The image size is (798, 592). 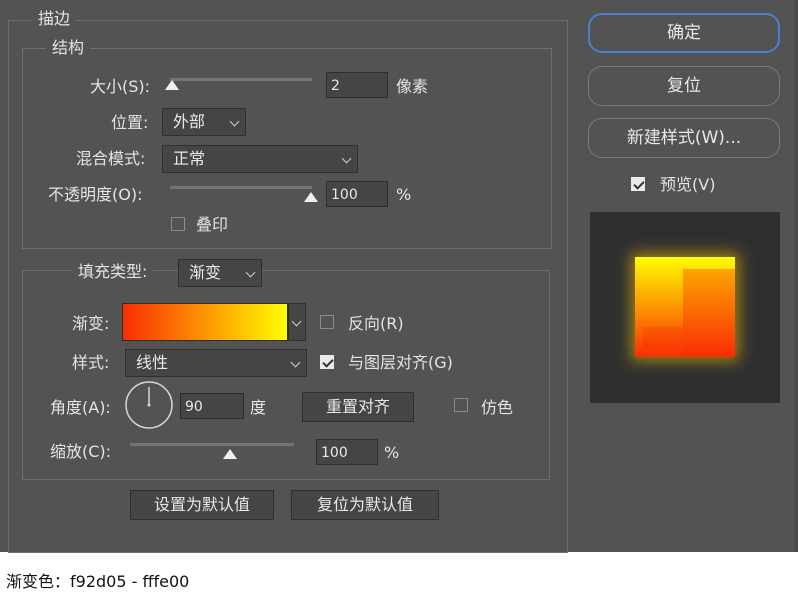 What do you see at coordinates (709, 313) in the screenshot?
I see `preview-inner-block` at bounding box center [709, 313].